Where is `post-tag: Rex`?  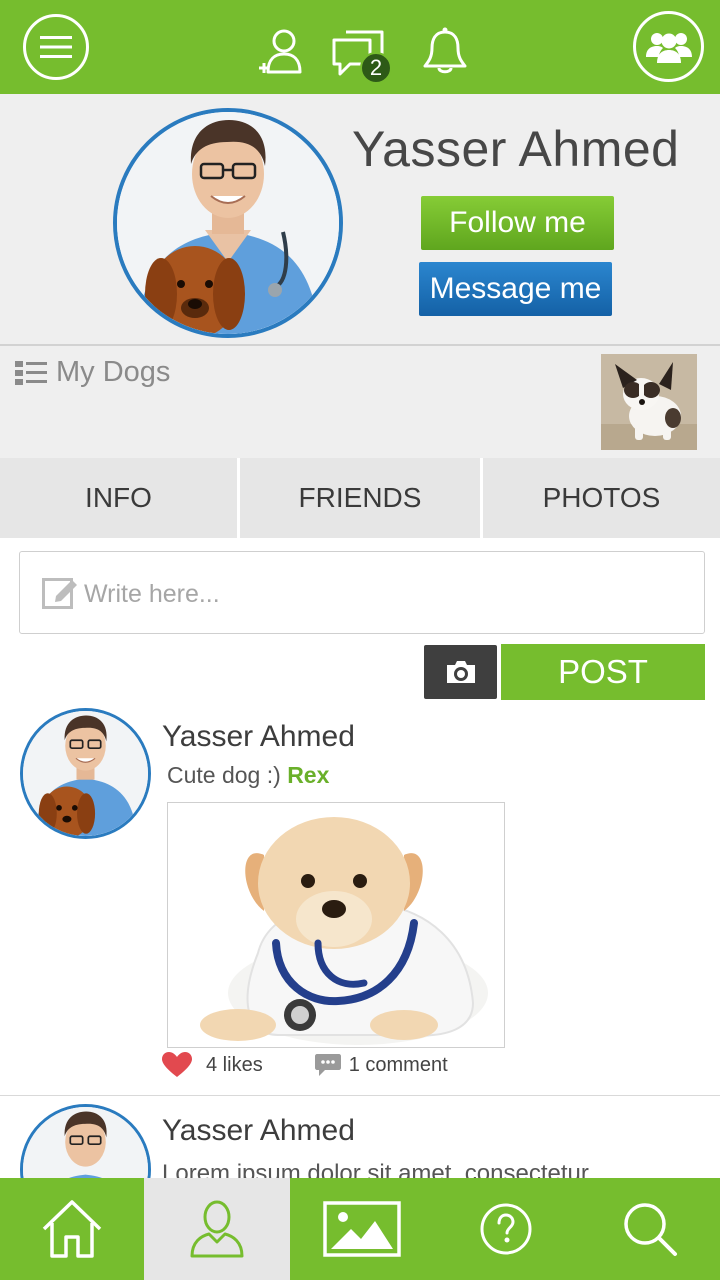
post-tag: Rex is located at coordinates (308, 775).